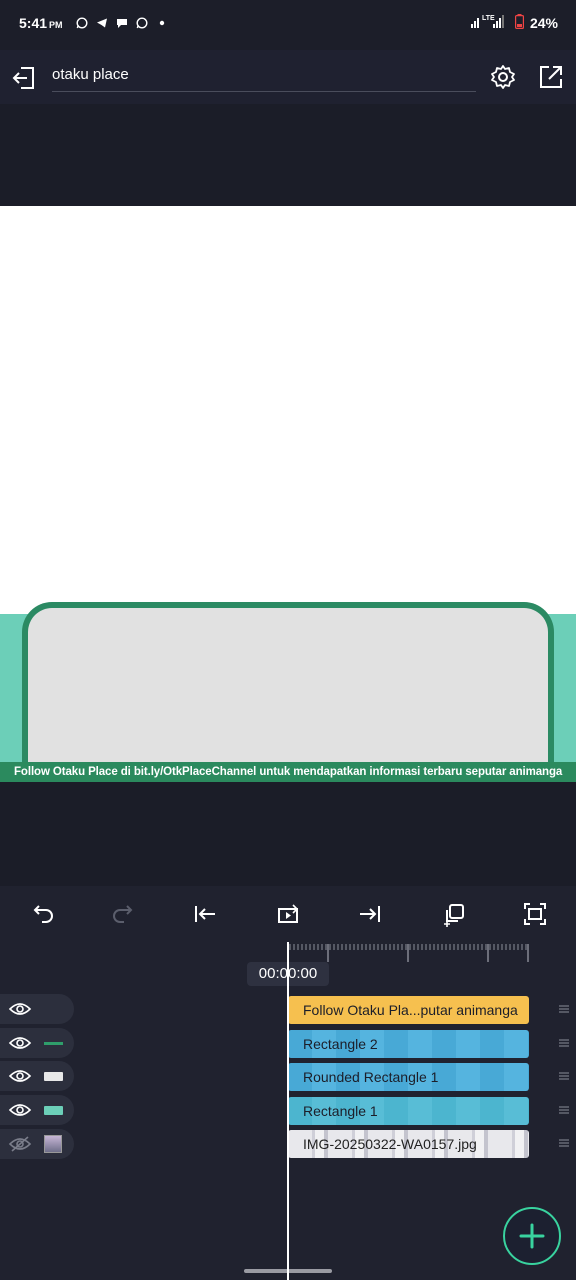 This screenshot has width=576, height=1280. Describe the element at coordinates (408, 1044) in the screenshot. I see `timeline-clip-rectangle-2: Rectangle 2` at that location.